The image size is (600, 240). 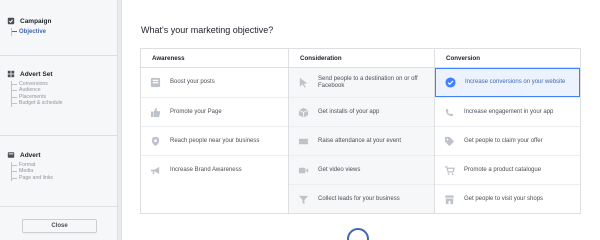 I want to click on campaign-subnav: Objective, so click(x=31, y=32).